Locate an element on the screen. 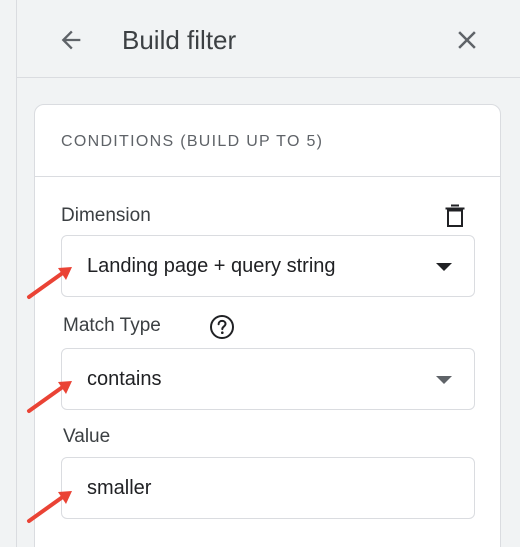 Image resolution: width=520 pixels, height=547 pixels. back-button is located at coordinates (71, 40).